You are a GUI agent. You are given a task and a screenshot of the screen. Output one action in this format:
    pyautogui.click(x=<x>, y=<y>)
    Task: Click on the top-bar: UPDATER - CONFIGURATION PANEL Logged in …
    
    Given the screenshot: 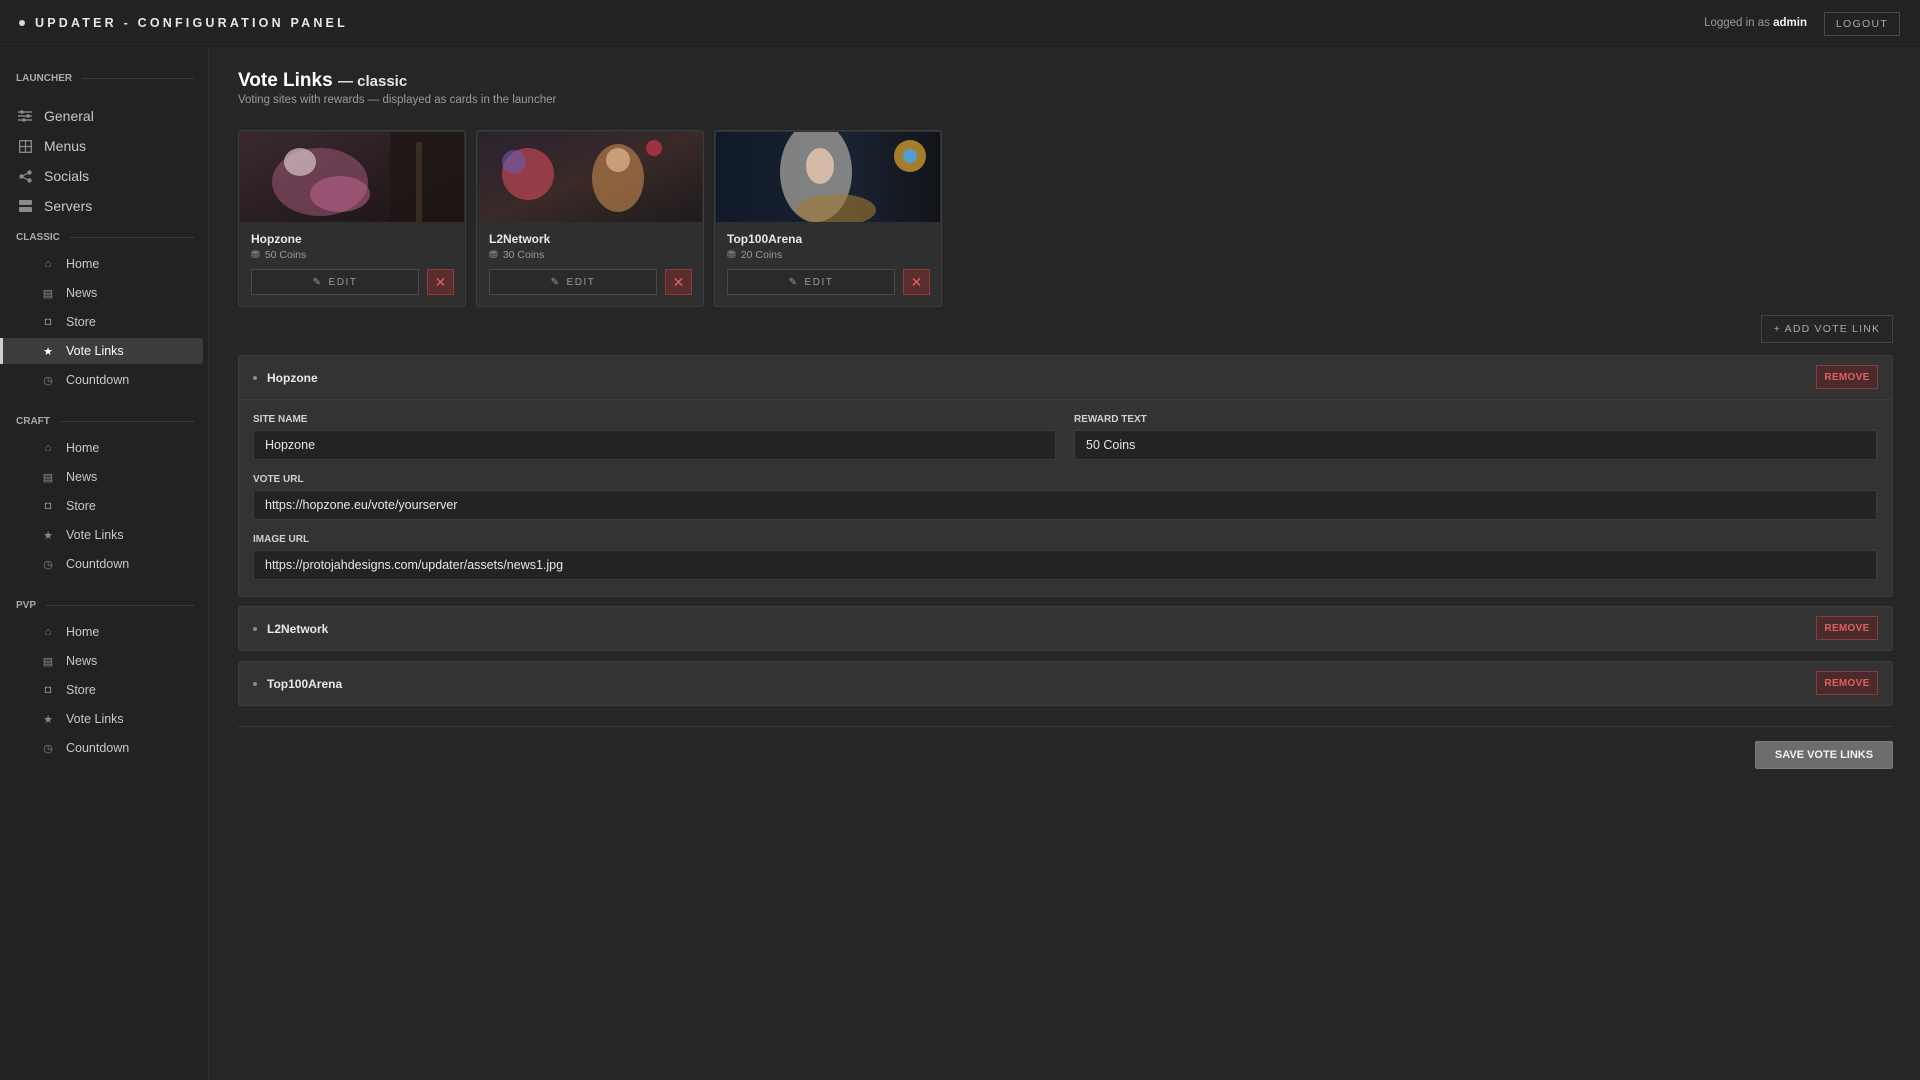 What is the action you would take?
    pyautogui.click(x=960, y=23)
    